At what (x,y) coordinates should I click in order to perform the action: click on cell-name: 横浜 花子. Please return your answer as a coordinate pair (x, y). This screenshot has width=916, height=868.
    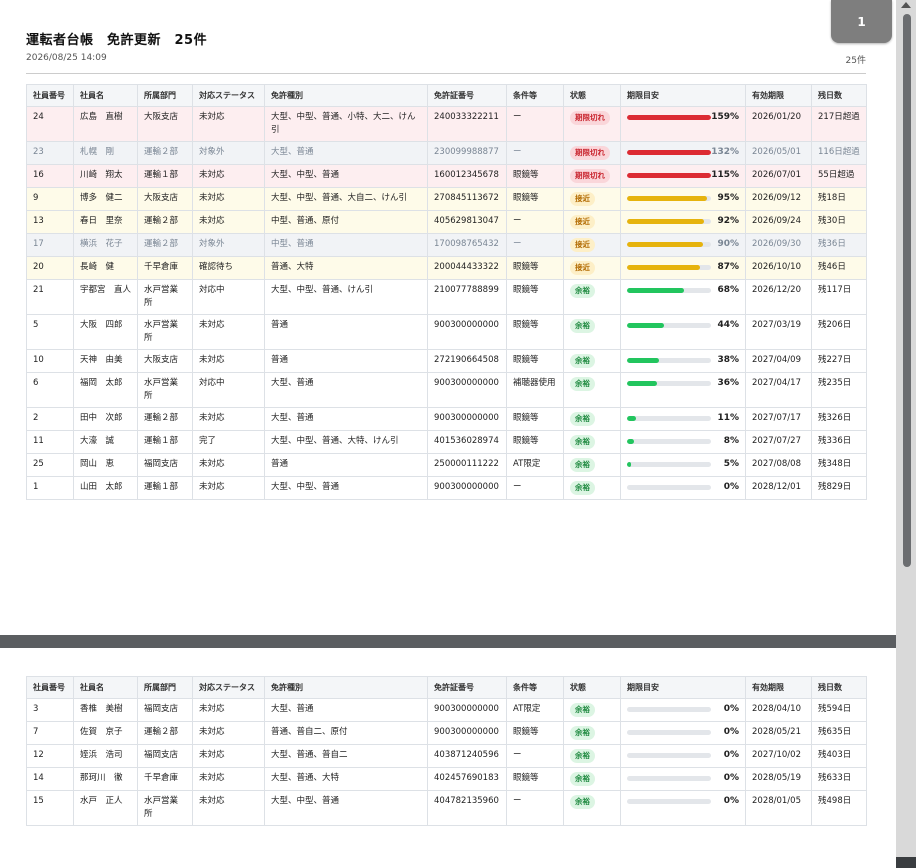
    Looking at the image, I should click on (105, 245).